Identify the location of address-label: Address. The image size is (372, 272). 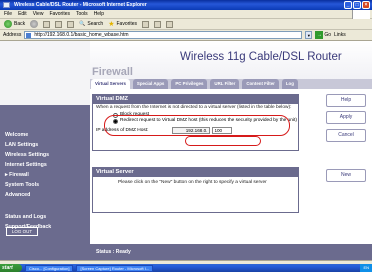
(12, 35).